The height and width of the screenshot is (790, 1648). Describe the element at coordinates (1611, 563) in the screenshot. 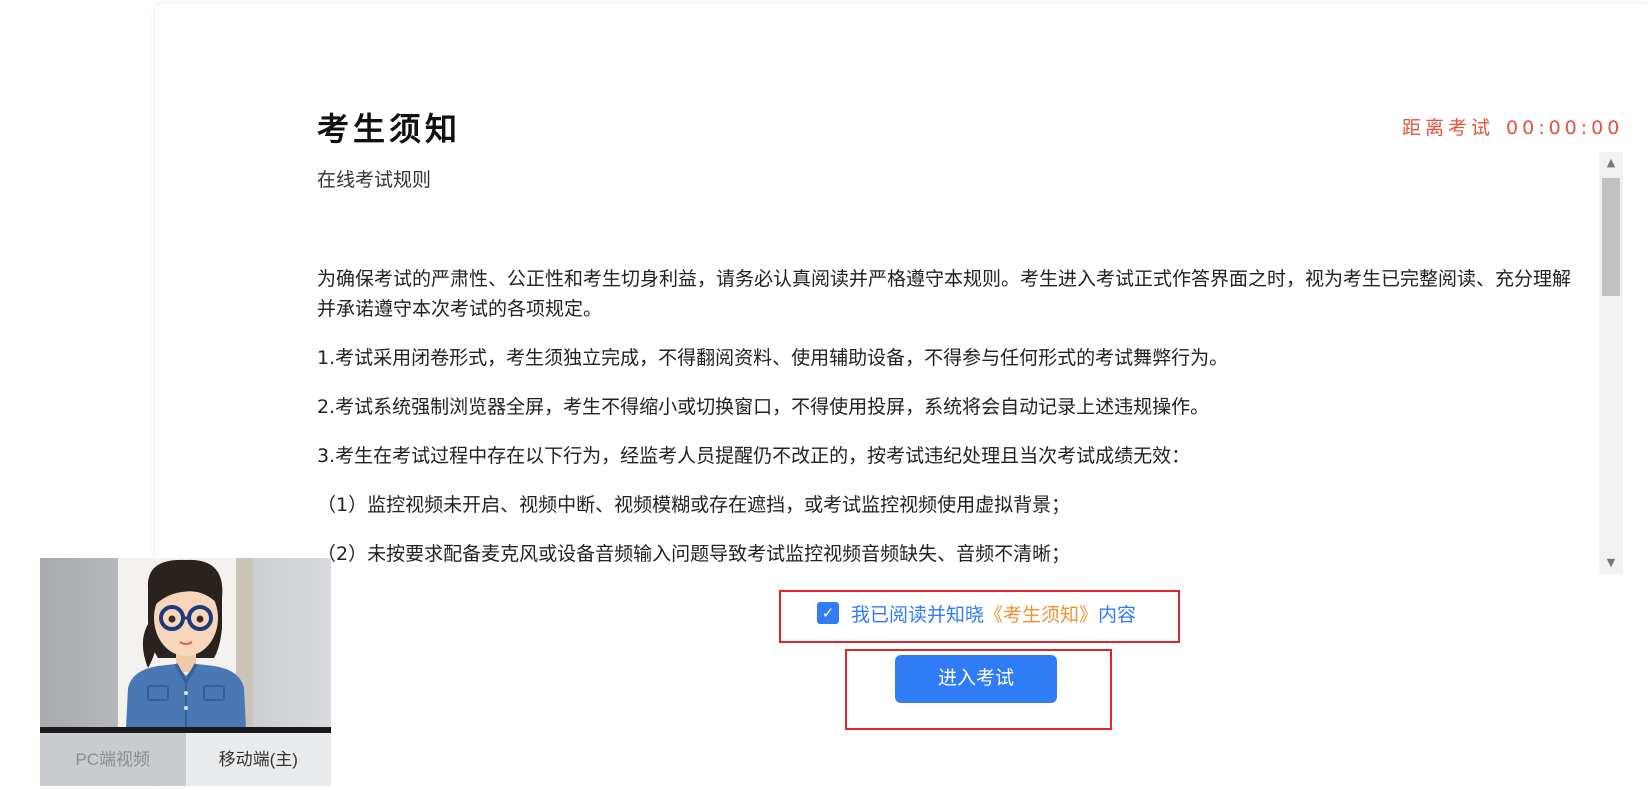

I see `scroll-down-arrow-icon: ▼` at that location.